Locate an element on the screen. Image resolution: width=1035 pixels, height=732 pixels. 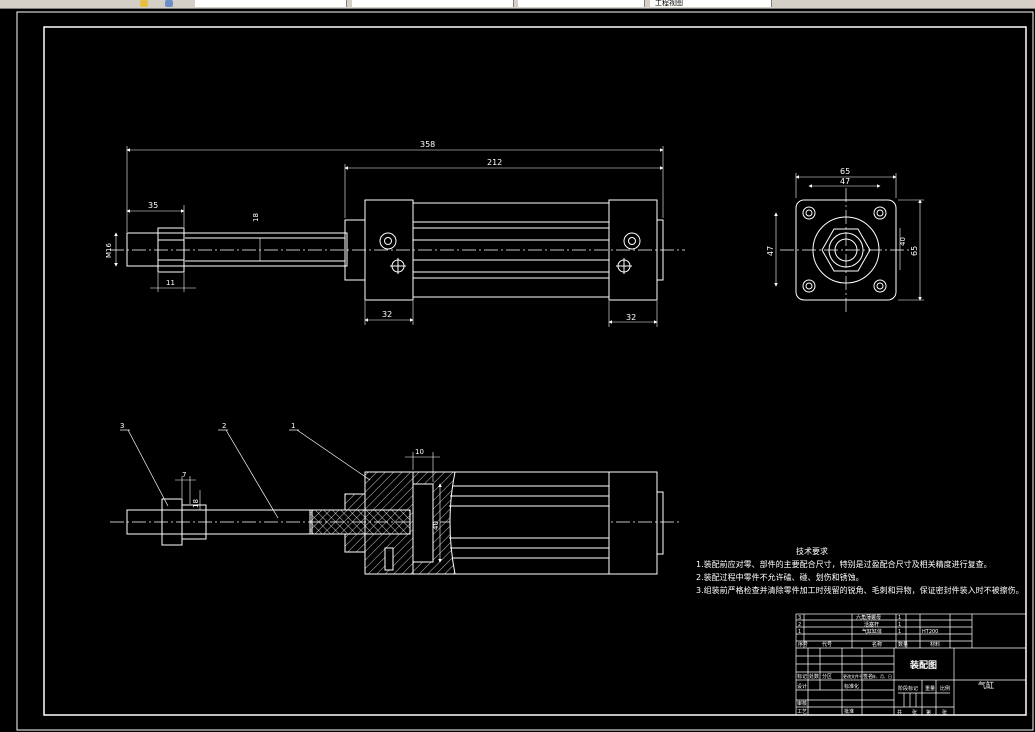
dim-right-flange: 32 is located at coordinates (631, 317).